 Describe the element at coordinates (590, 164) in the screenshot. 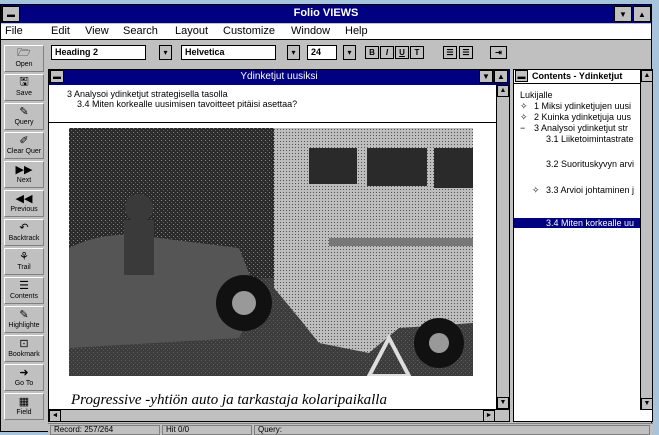

I see `toc-item-label: 3.2 Suorituskyvyn arvi` at that location.